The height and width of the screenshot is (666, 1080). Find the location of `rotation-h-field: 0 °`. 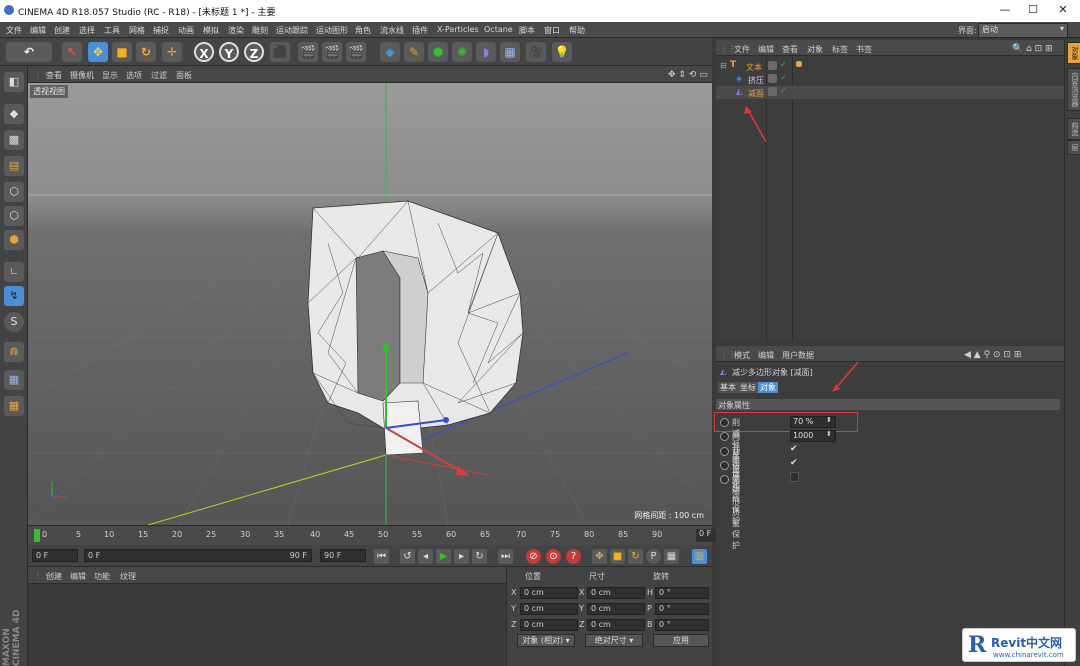

rotation-h-field: 0 ° is located at coordinates (682, 593).